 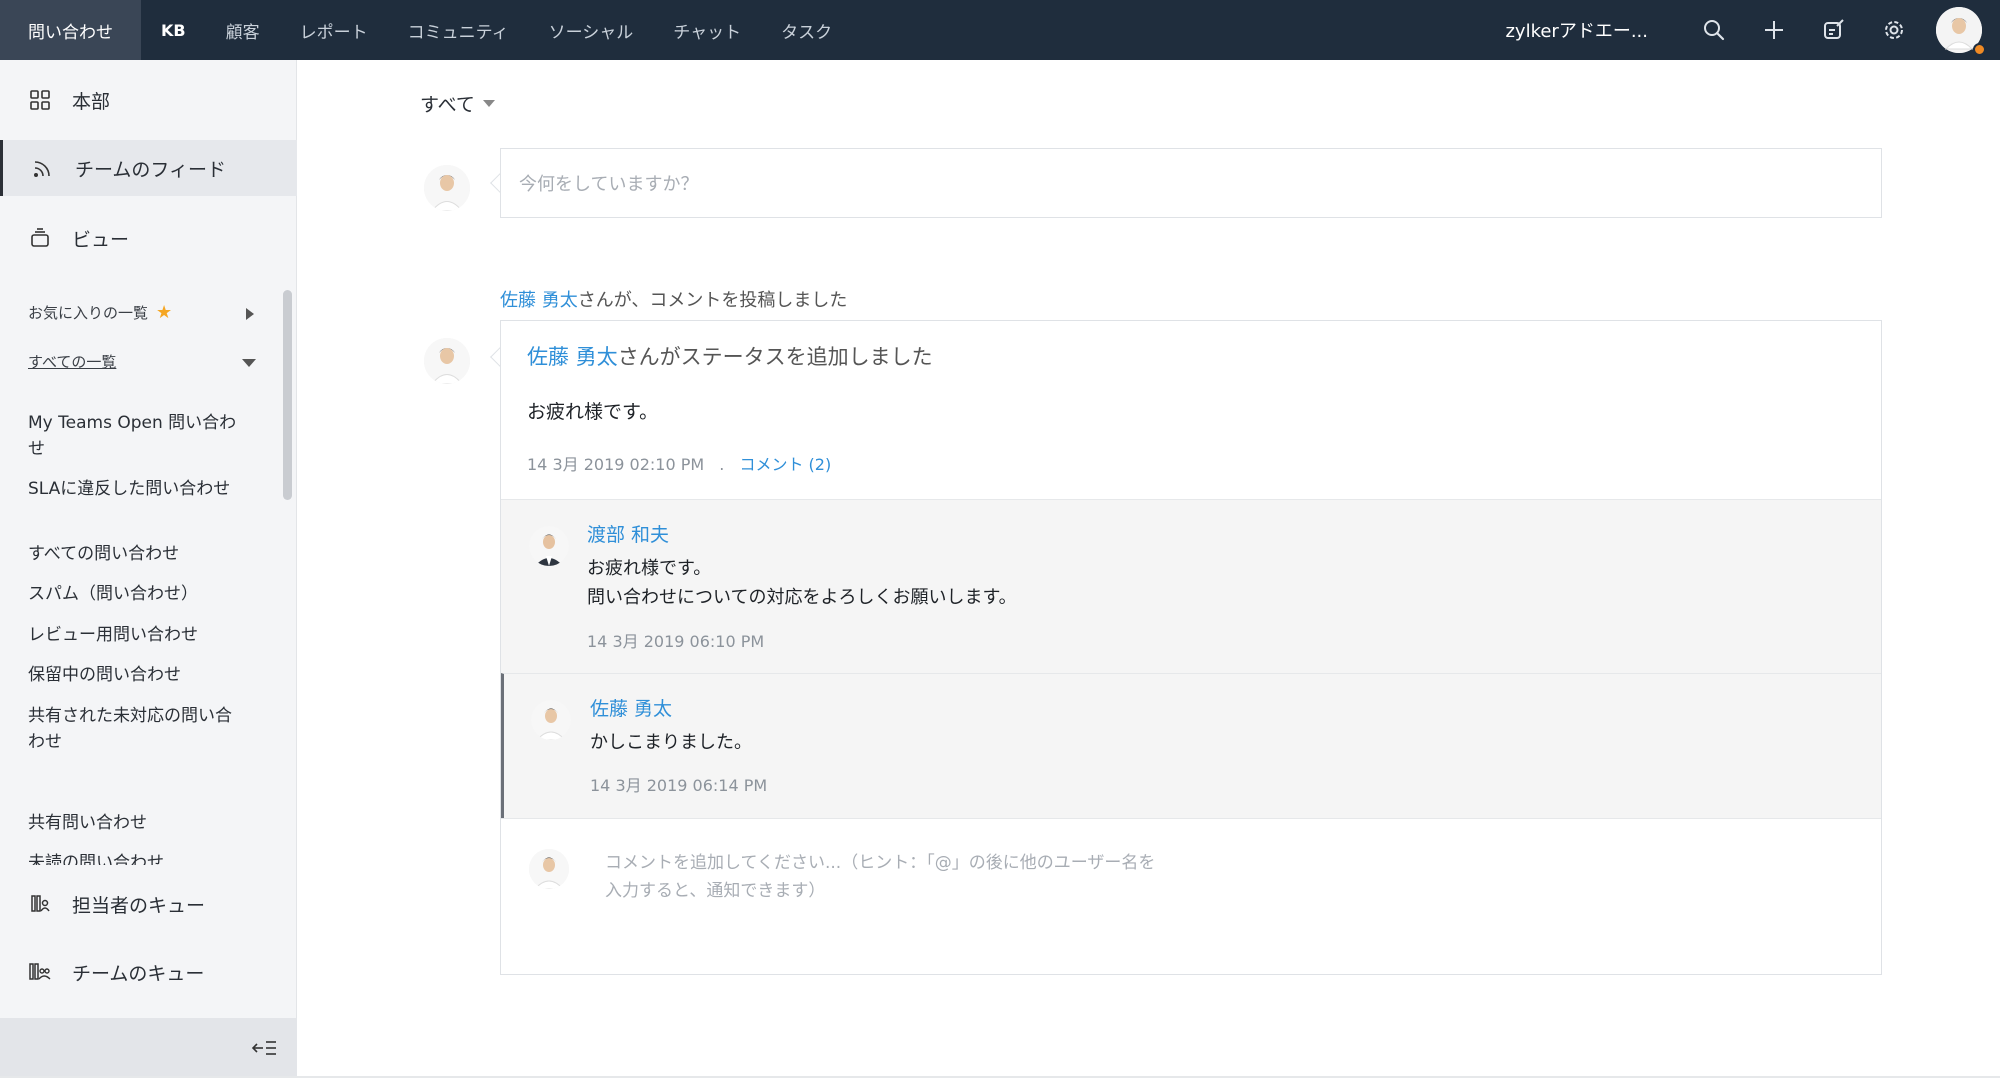 What do you see at coordinates (671, 742) in the screenshot?
I see `comment-text: かしこまりました。` at bounding box center [671, 742].